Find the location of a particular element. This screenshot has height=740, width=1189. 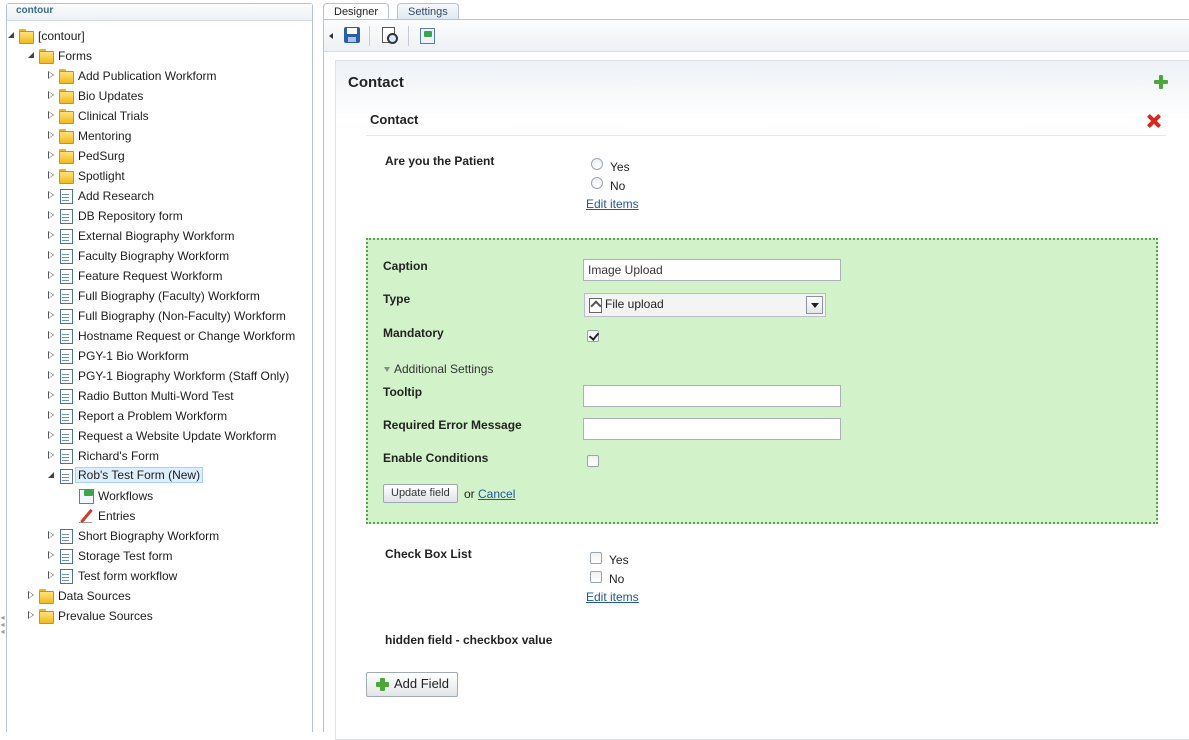

tree-item: Clinical Trials is located at coordinates (159, 116).